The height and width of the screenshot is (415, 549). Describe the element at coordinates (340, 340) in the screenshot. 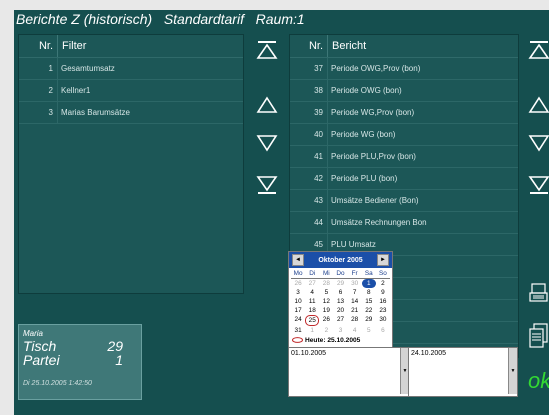

I see `calendar-today-row: Heute: 25.10.2005` at that location.